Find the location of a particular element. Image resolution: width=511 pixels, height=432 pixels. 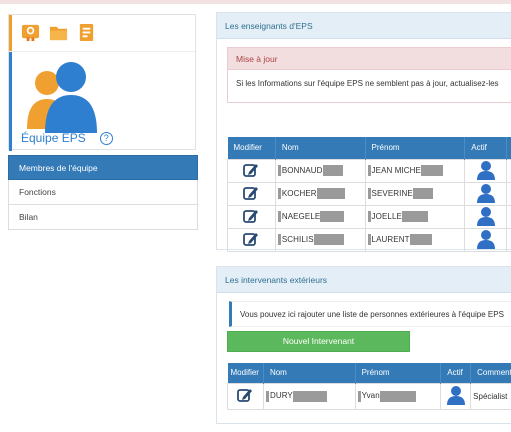

module-title-row: Équipe EPS ? is located at coordinates (67, 138).